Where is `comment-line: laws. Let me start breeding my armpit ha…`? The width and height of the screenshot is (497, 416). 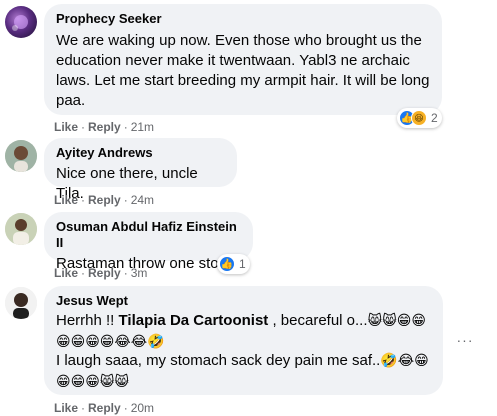 comment-line: laws. Let me start breeding my armpit ha… is located at coordinates (243, 80).